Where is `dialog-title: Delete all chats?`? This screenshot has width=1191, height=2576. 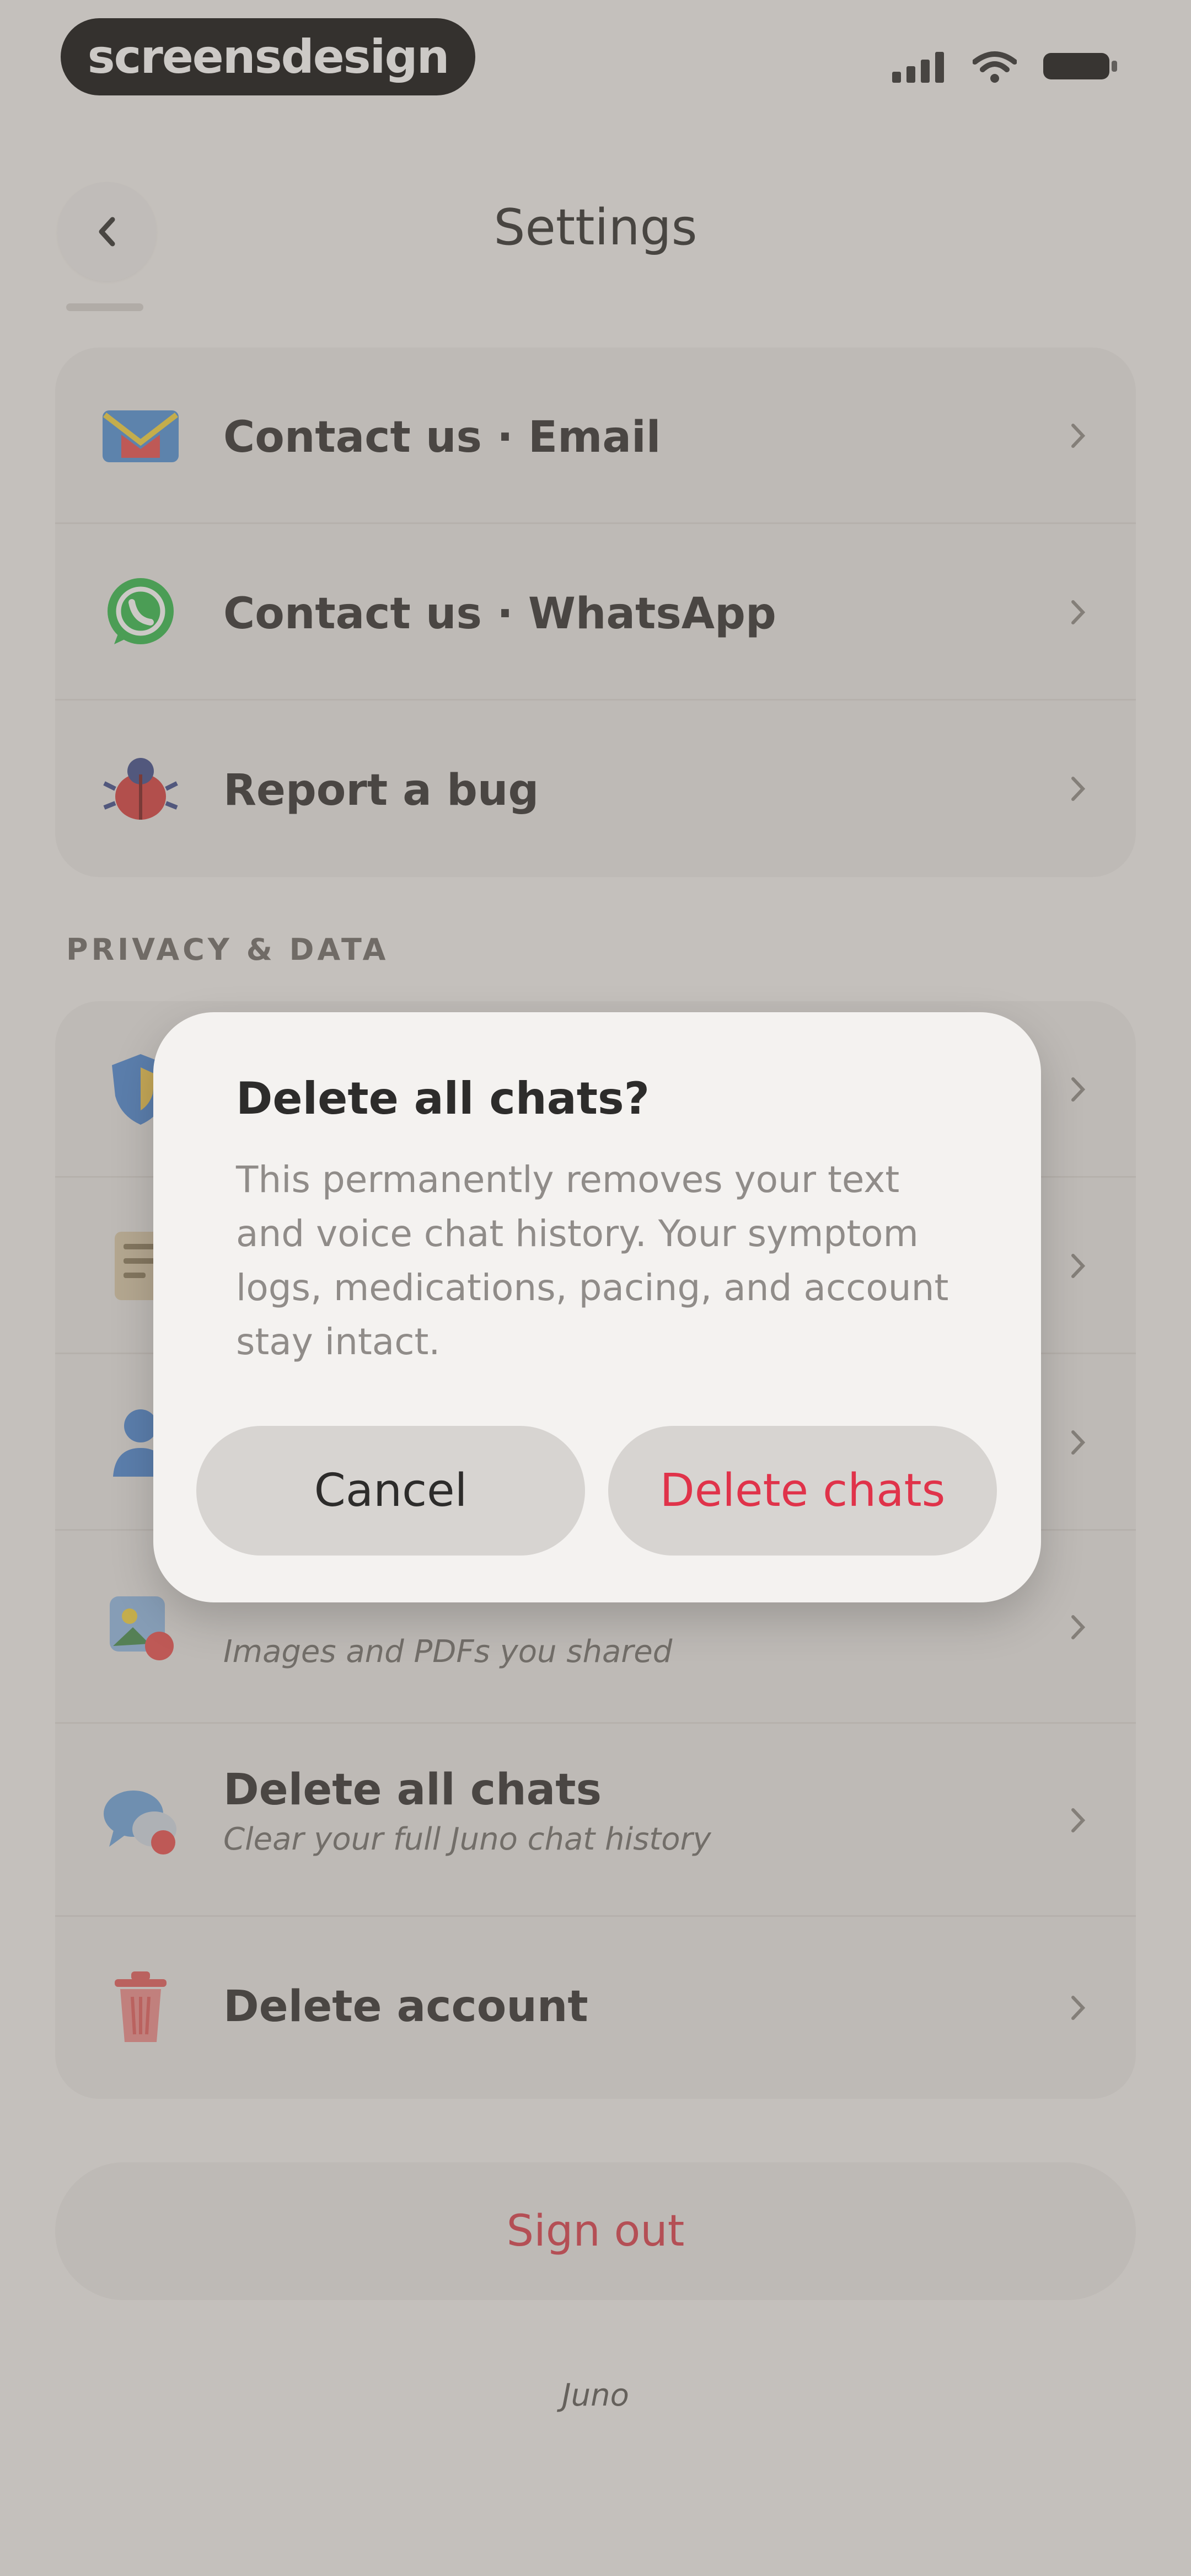
dialog-title: Delete all chats? is located at coordinates (443, 1098).